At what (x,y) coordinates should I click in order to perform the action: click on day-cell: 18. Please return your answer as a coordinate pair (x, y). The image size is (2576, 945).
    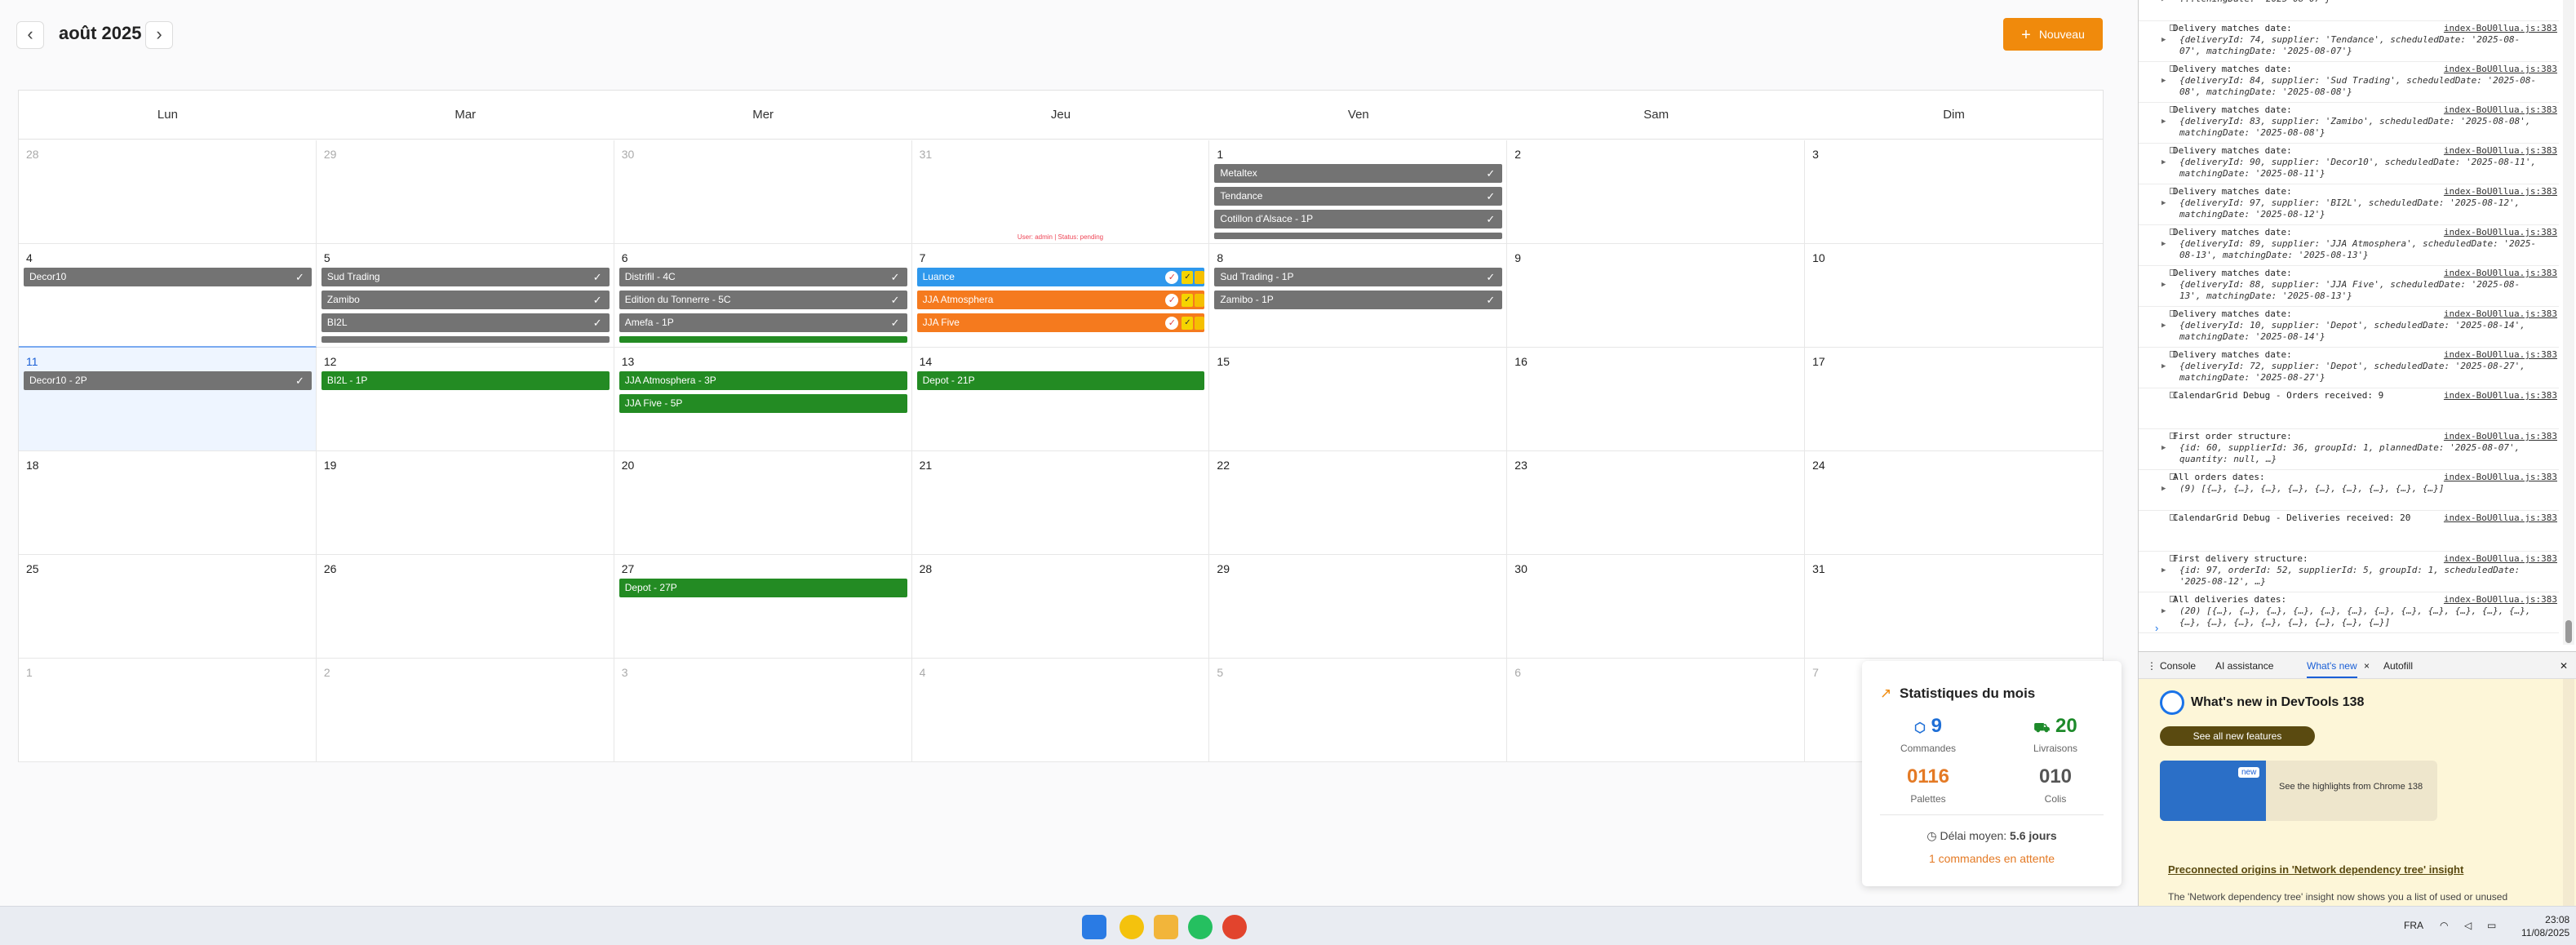
    Looking at the image, I should click on (168, 503).